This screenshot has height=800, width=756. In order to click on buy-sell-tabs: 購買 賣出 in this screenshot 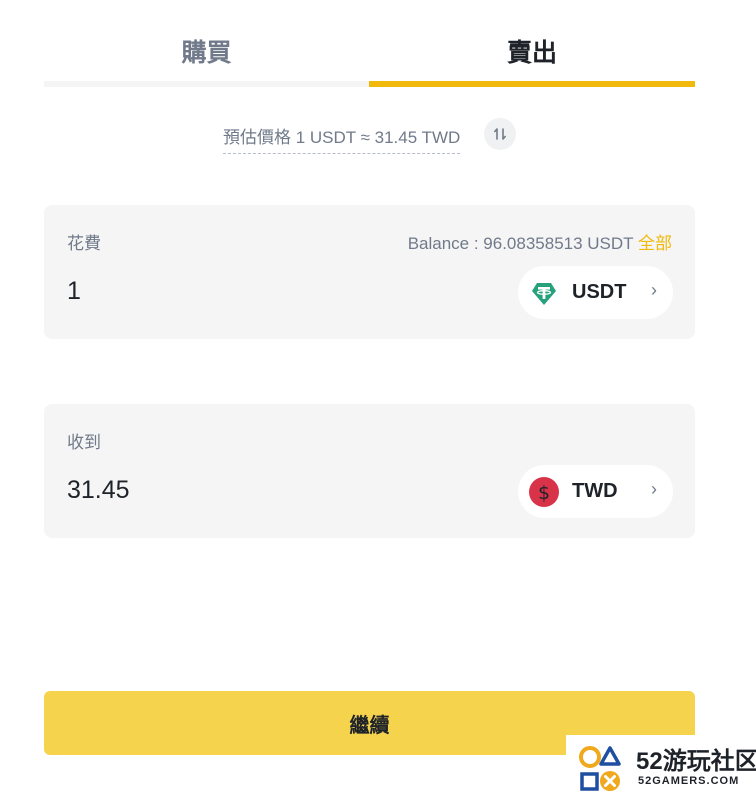, I will do `click(369, 45)`.